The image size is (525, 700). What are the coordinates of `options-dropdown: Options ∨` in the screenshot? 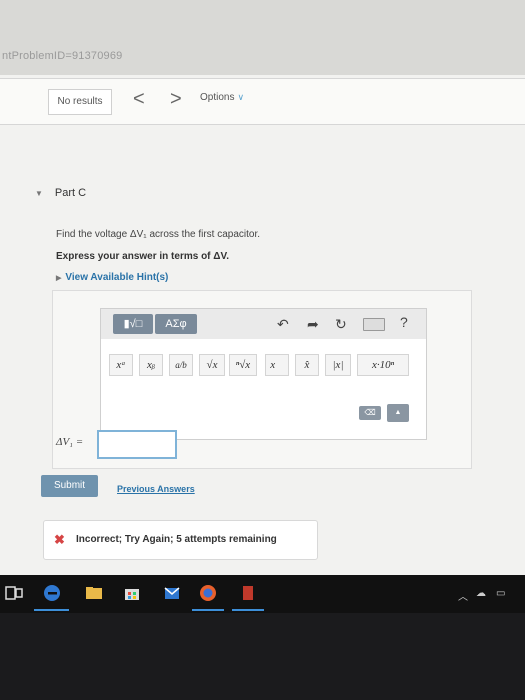 It's located at (222, 97).